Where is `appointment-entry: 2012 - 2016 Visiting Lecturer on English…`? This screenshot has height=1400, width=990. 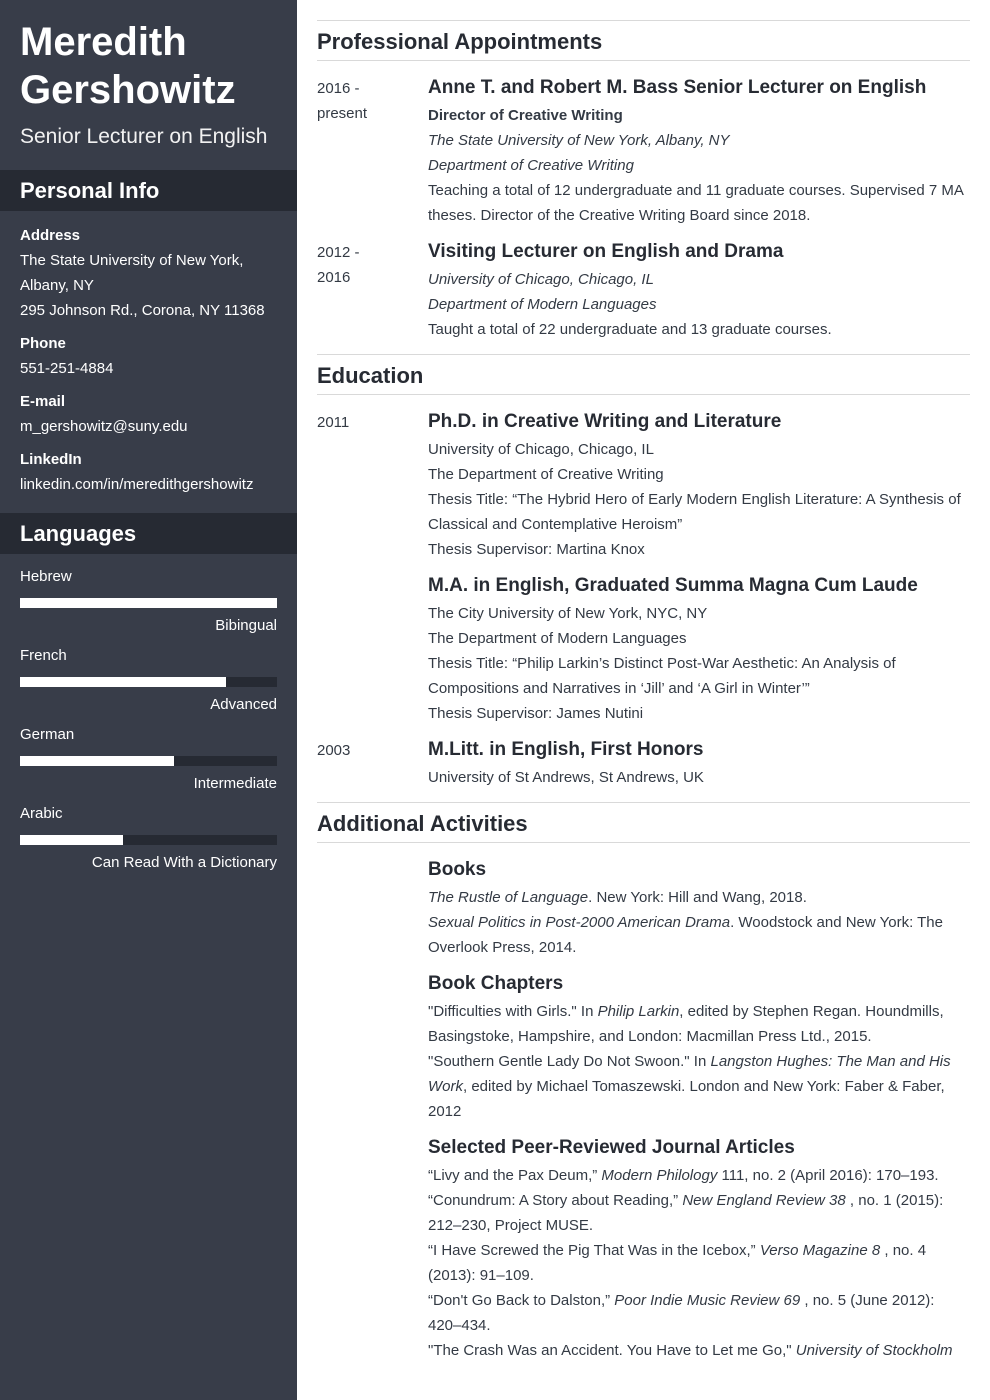
appointment-entry: 2012 - 2016 Visiting Lecturer on English… is located at coordinates (643, 290).